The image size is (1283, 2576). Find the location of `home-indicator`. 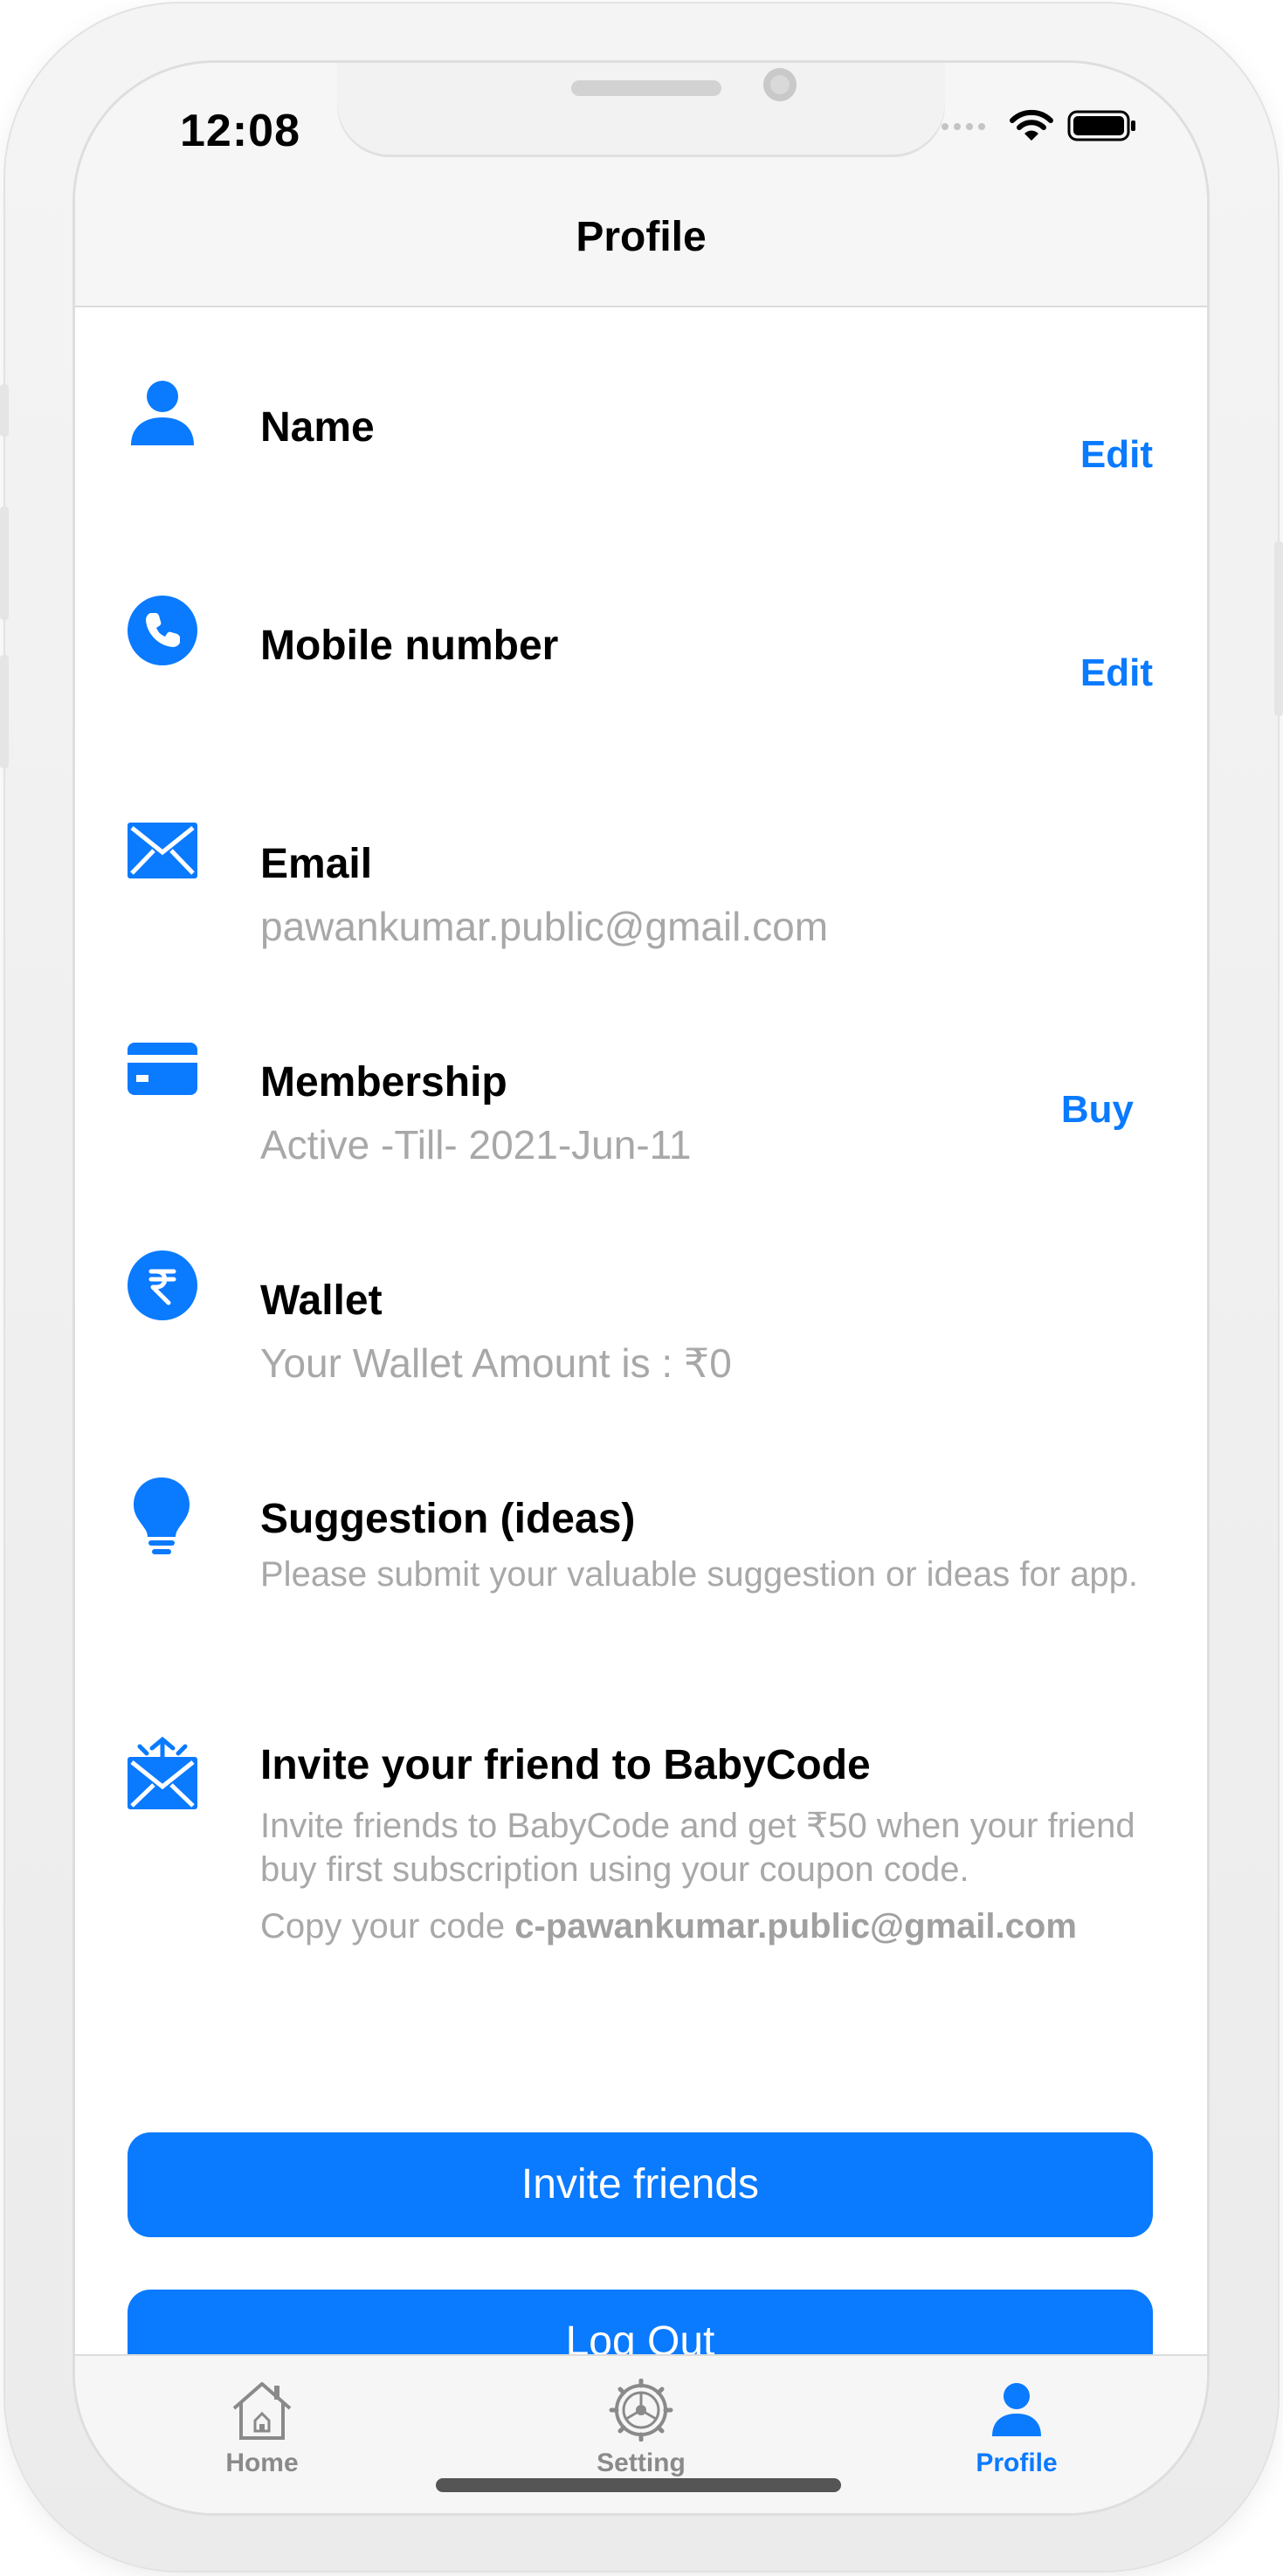

home-indicator is located at coordinates (638, 2485).